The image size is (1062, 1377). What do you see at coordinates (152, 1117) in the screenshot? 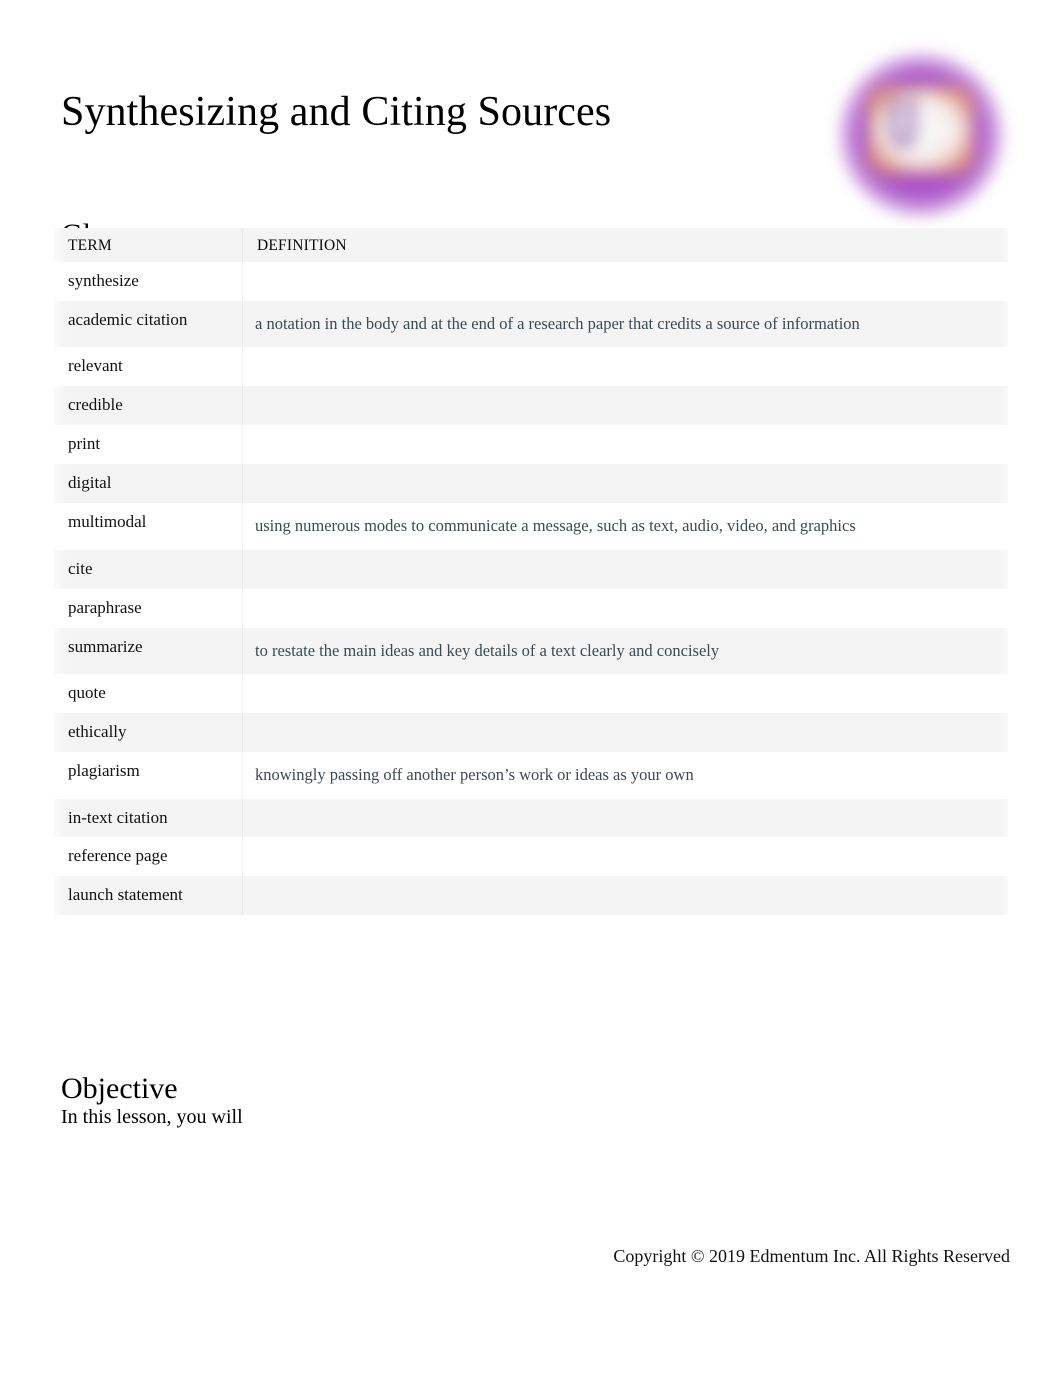
I see `objective-text: In this lesson, you will` at bounding box center [152, 1117].